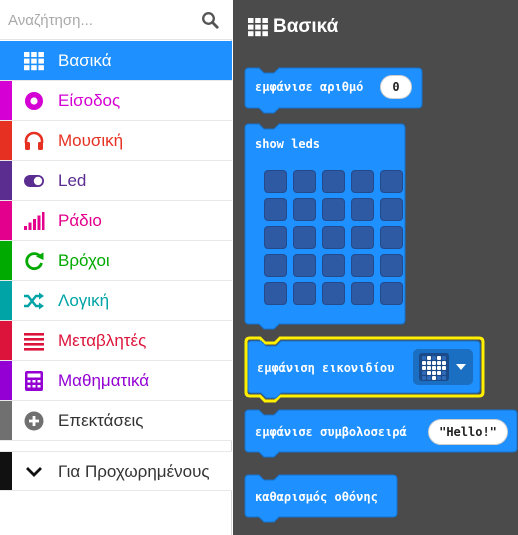  I want to click on list-icon, so click(34, 342).